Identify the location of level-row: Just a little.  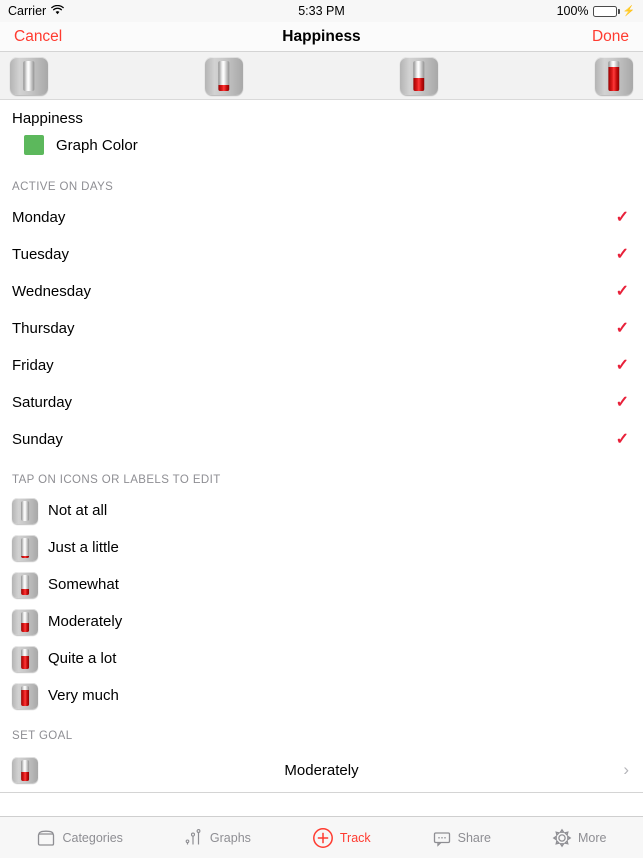
(321, 547).